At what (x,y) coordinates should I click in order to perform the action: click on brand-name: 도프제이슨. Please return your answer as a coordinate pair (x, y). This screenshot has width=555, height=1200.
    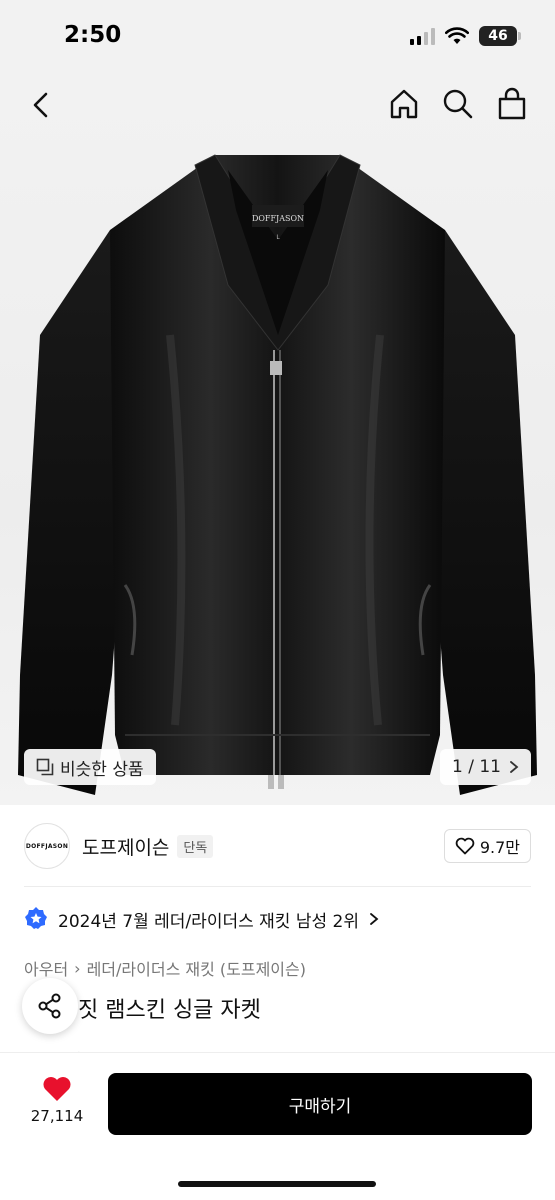
    Looking at the image, I should click on (125, 846).